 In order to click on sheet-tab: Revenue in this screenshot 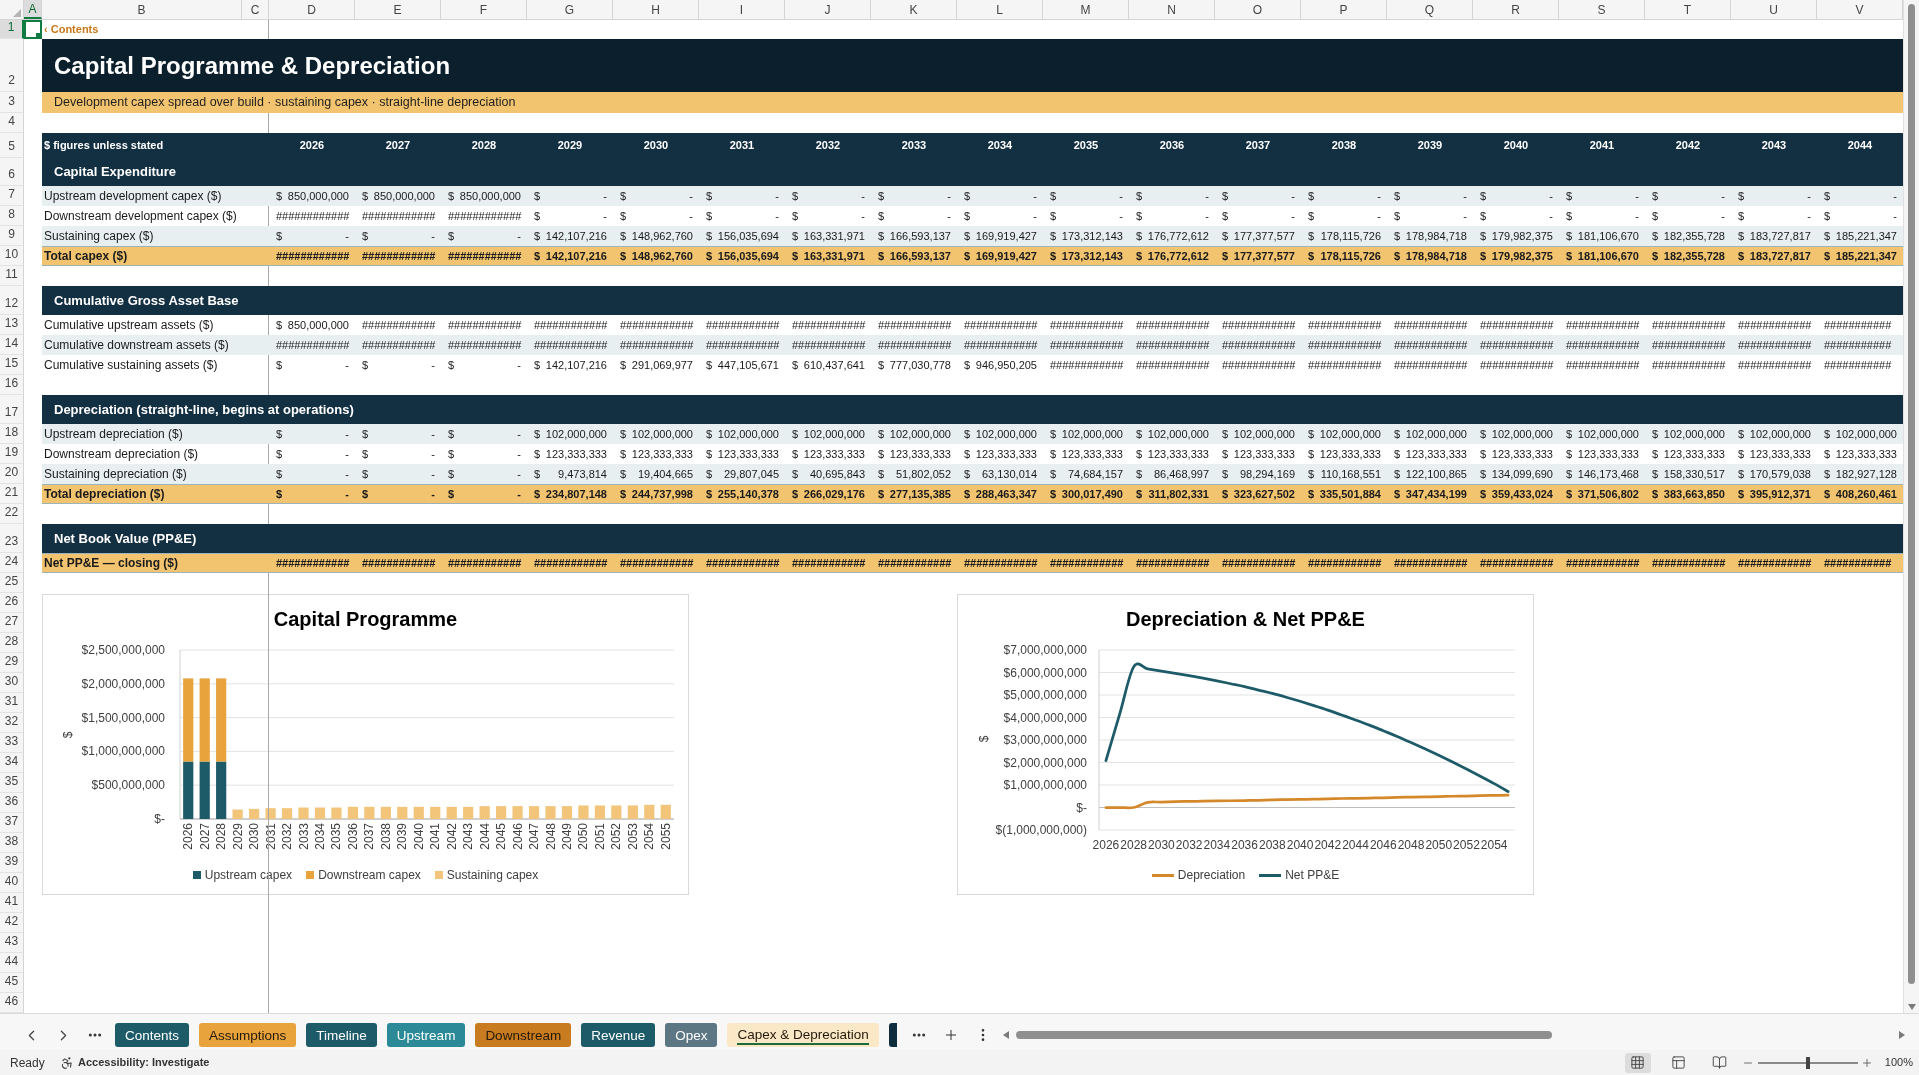, I will do `click(618, 1035)`.